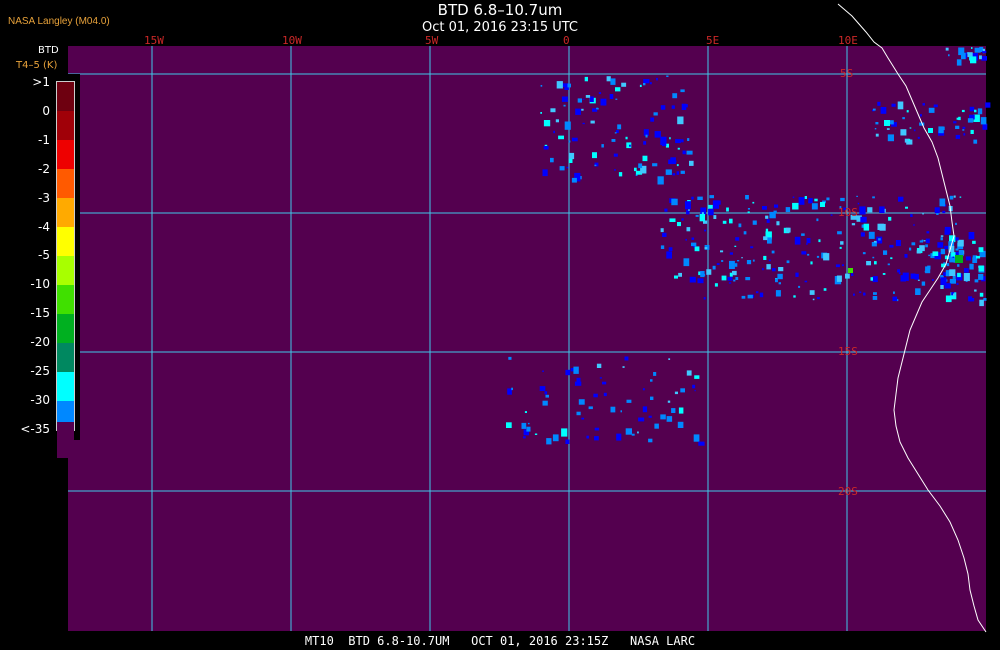 Image resolution: width=1000 pixels, height=650 pixels. What do you see at coordinates (848, 351) in the screenshot?
I see `grid-label-lat-15s: 15S` at bounding box center [848, 351].